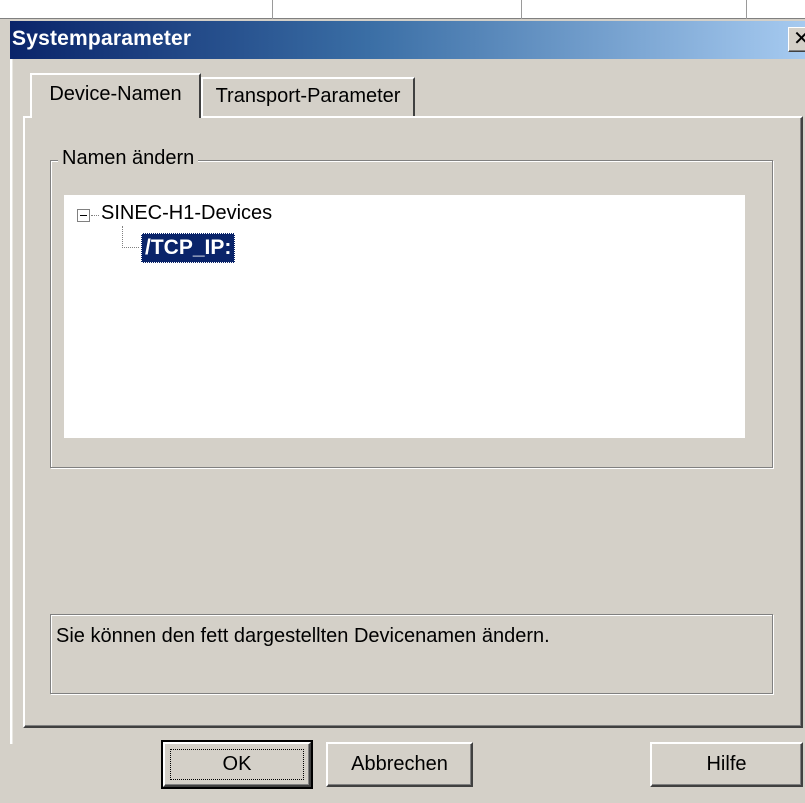 The width and height of the screenshot is (805, 803). What do you see at coordinates (407, 40) in the screenshot?
I see `dialog-titlebar: Systemparameter ✕` at bounding box center [407, 40].